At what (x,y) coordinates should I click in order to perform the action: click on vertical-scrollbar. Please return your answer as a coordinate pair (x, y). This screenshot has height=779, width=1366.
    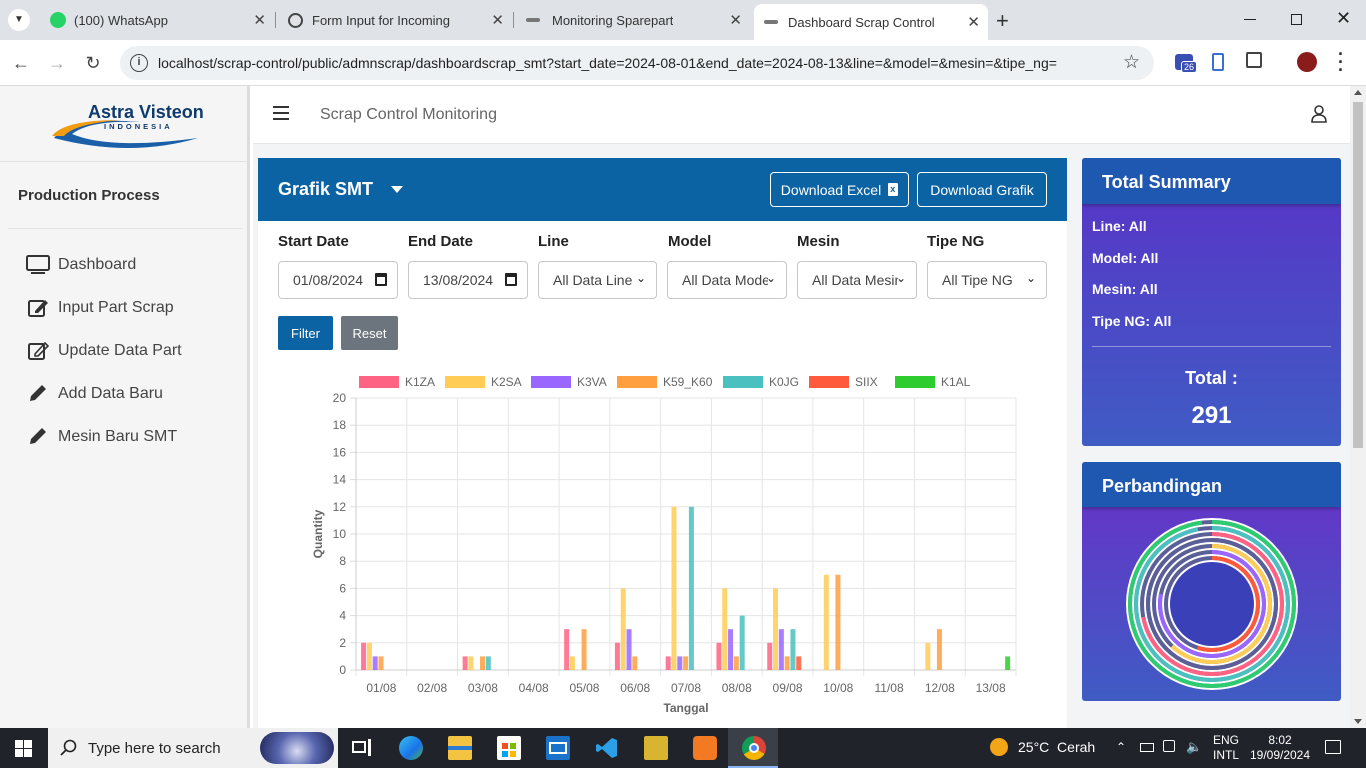
    Looking at the image, I should click on (1358, 407).